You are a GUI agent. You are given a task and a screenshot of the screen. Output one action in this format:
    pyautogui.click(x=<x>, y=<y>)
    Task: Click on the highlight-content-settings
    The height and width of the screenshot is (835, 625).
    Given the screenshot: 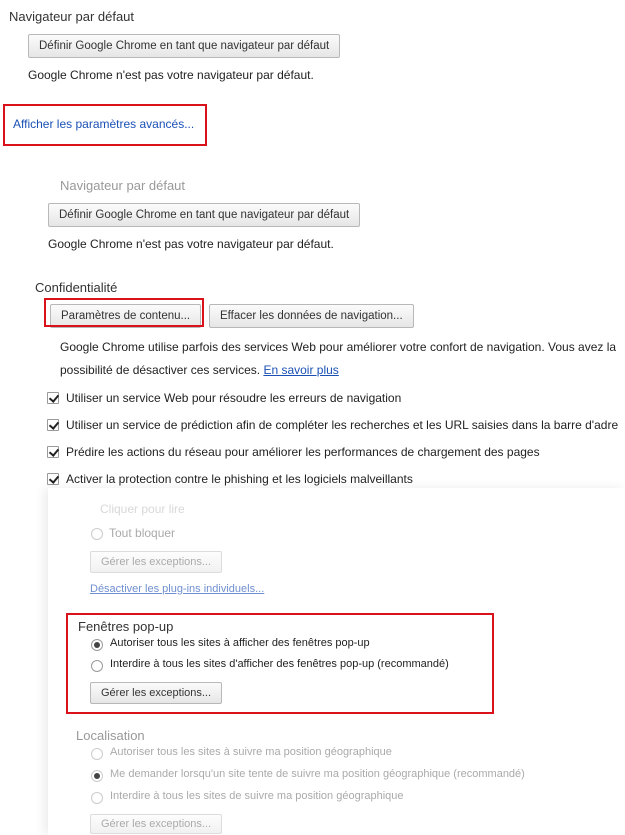 What is the action you would take?
    pyautogui.click(x=124, y=312)
    